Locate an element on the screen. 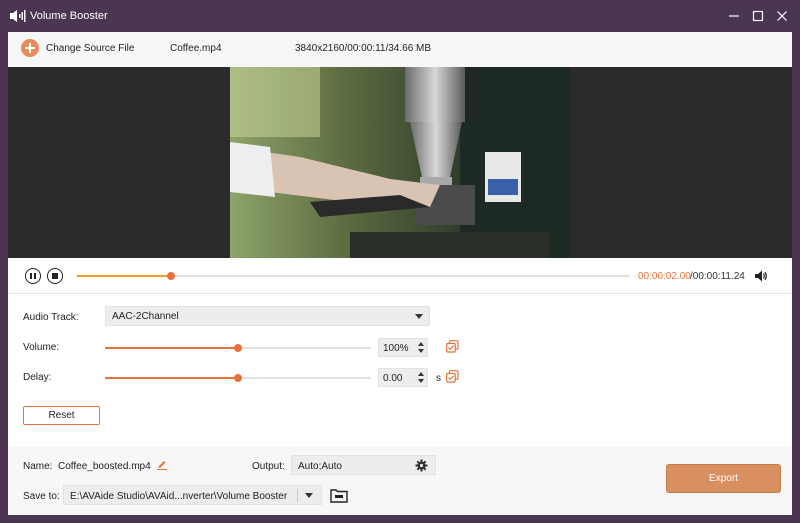  delay-value: 0.00 is located at coordinates (393, 378).